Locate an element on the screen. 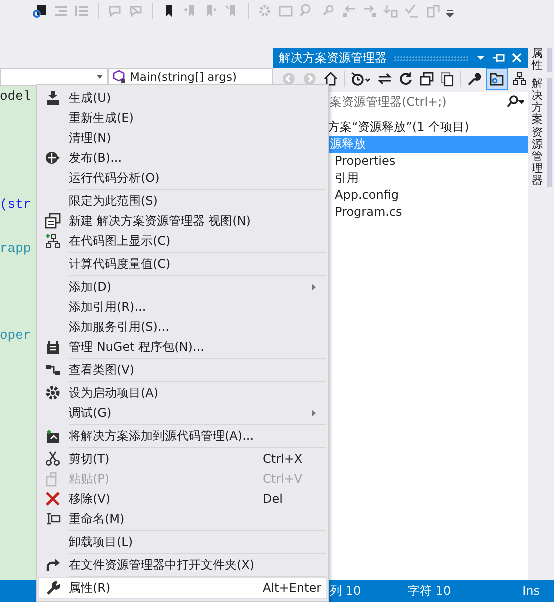 Image resolution: width=554 pixels, height=602 pixels. history-icon is located at coordinates (361, 79).